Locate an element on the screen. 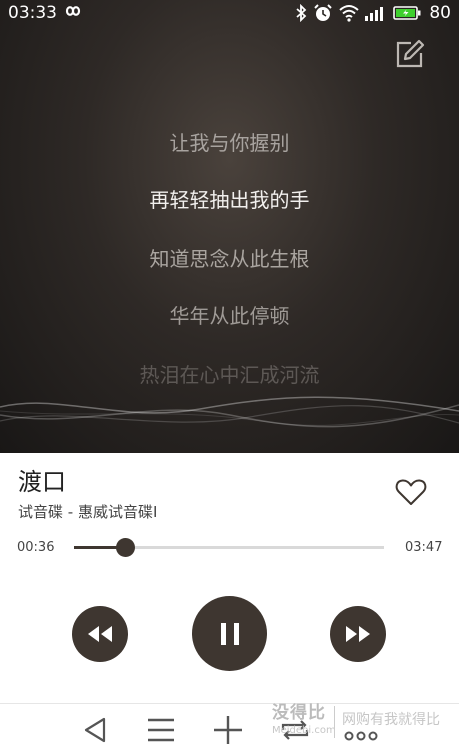 This screenshot has width=459, height=755. bluetooth-icon is located at coordinates (301, 13).